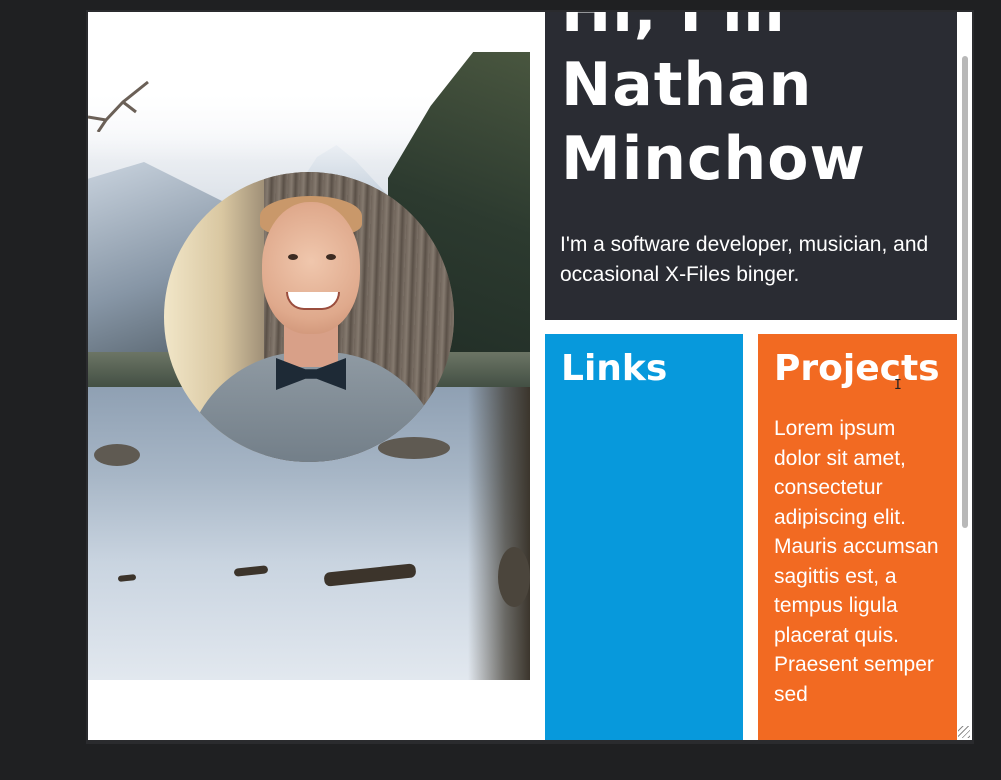  What do you see at coordinates (118, 106) in the screenshot?
I see `branch-icon` at bounding box center [118, 106].